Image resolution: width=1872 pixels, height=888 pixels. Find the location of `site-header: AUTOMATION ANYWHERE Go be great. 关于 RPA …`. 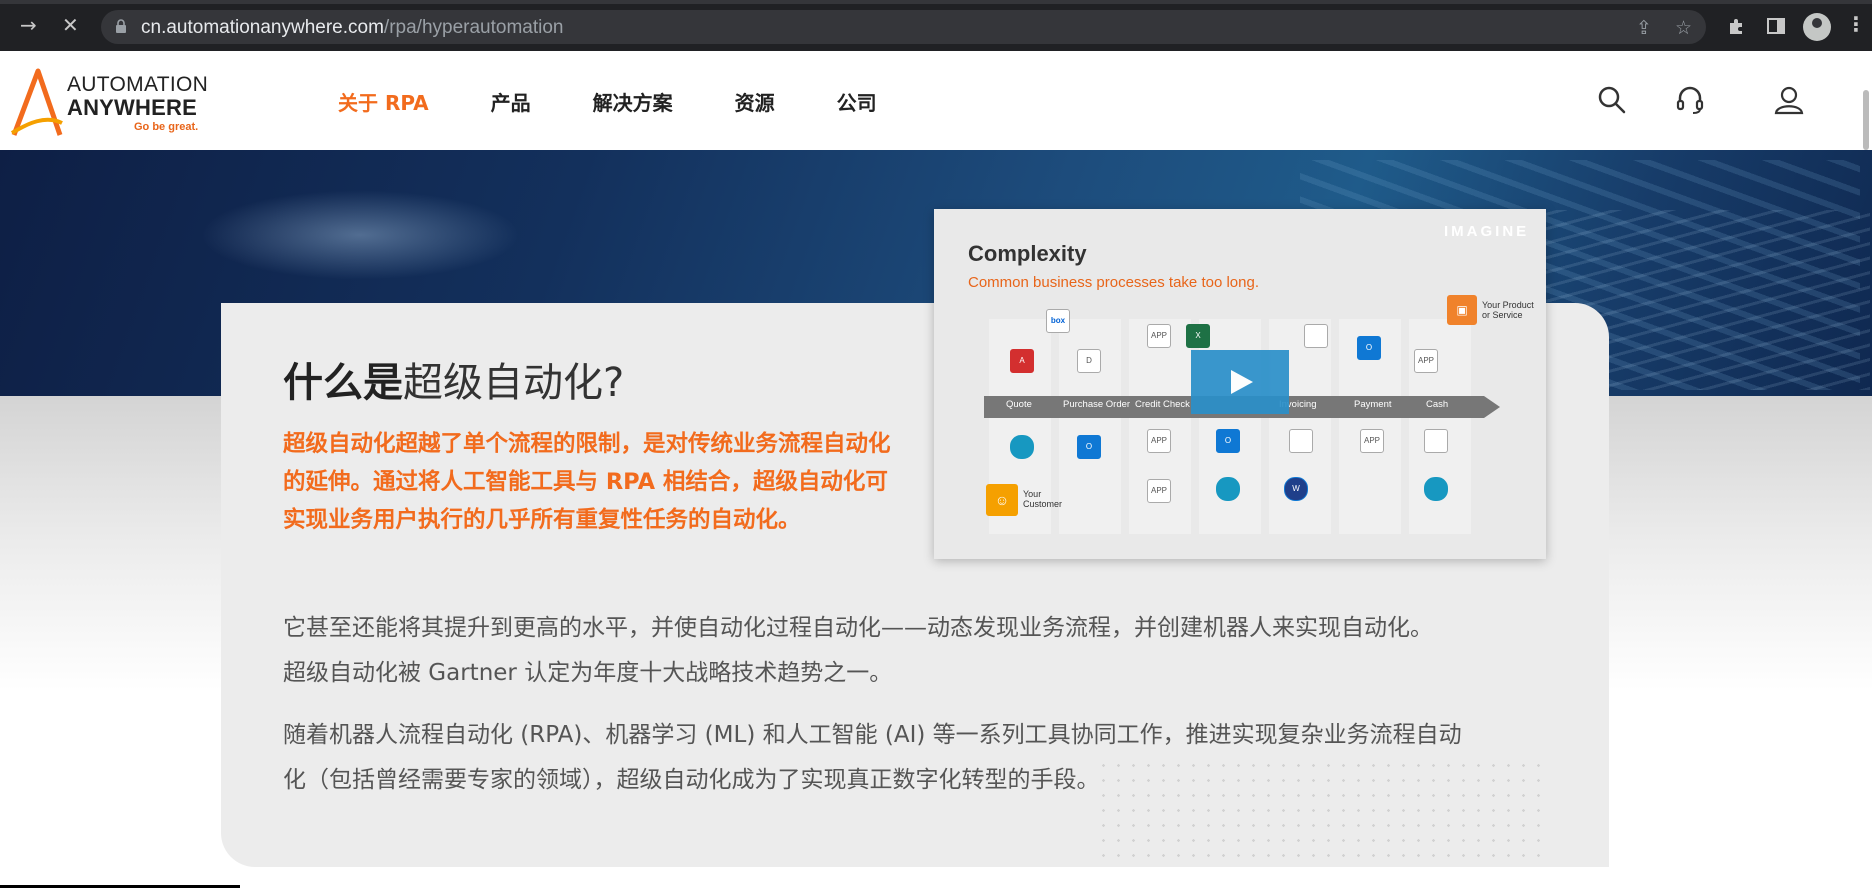

site-header: AUTOMATION ANYWHERE Go be great. 关于 RPA … is located at coordinates (936, 100).